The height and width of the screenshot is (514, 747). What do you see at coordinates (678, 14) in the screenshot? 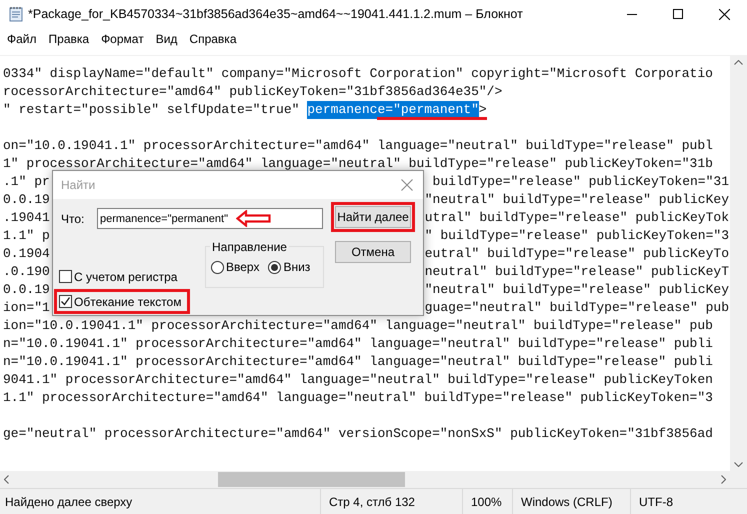
I see `maximize-icon` at bounding box center [678, 14].